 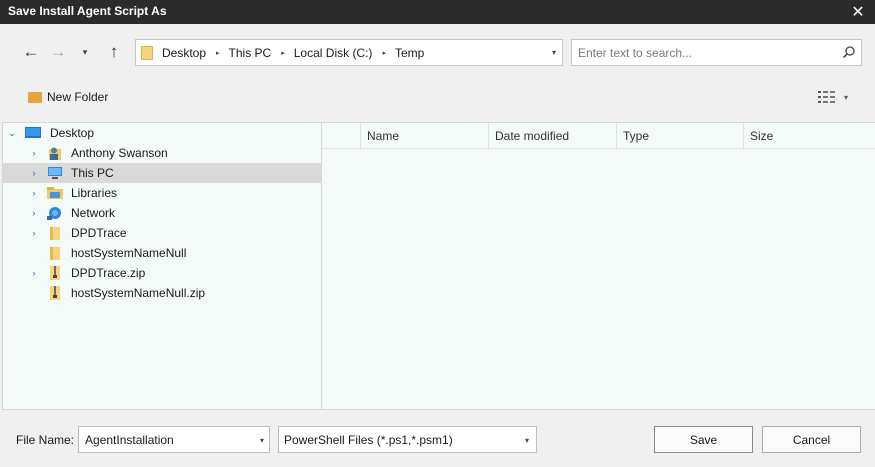 What do you see at coordinates (838, 97) in the screenshot?
I see `view-options-button: ▾` at bounding box center [838, 97].